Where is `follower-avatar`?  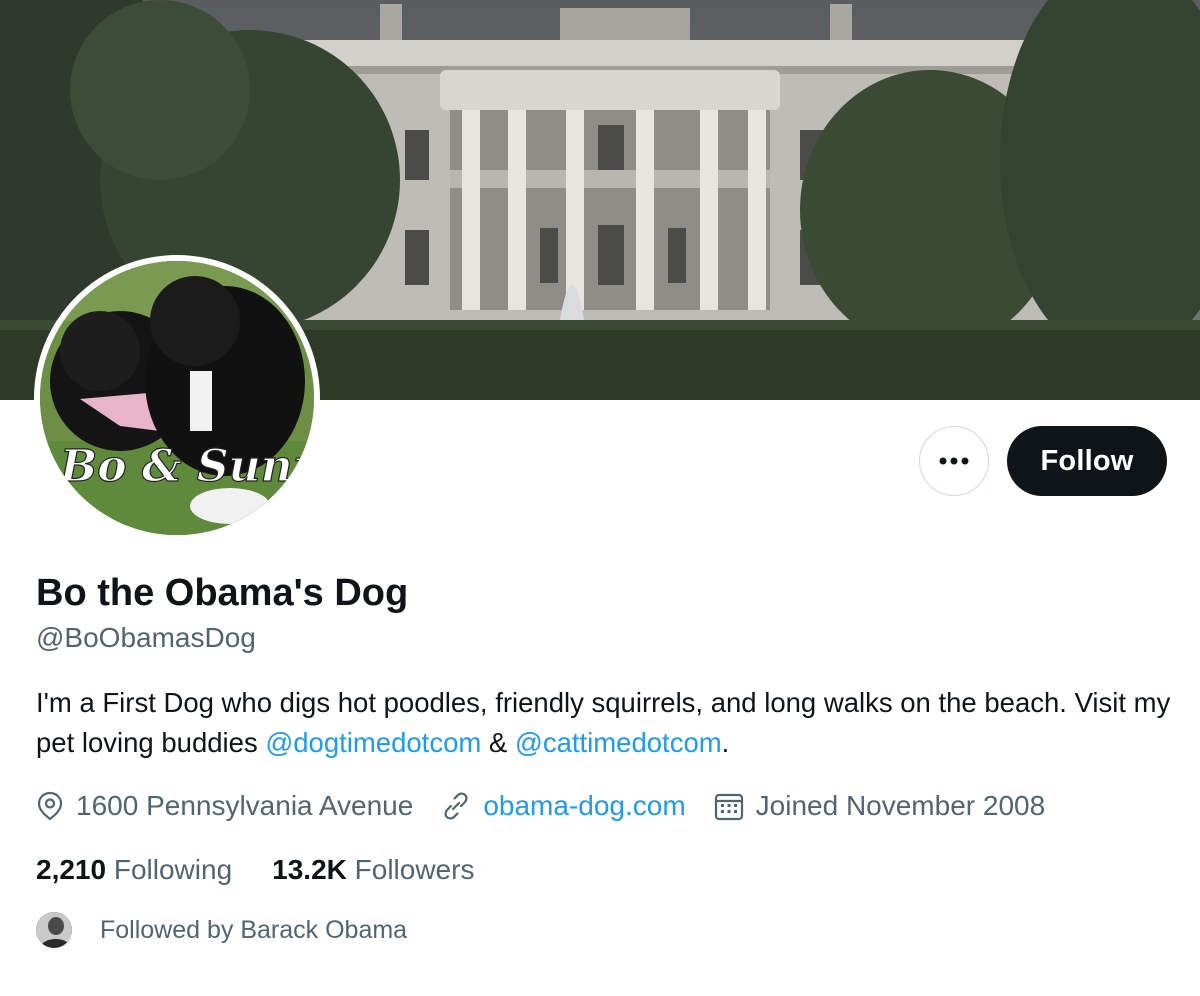
follower-avatar is located at coordinates (54, 930).